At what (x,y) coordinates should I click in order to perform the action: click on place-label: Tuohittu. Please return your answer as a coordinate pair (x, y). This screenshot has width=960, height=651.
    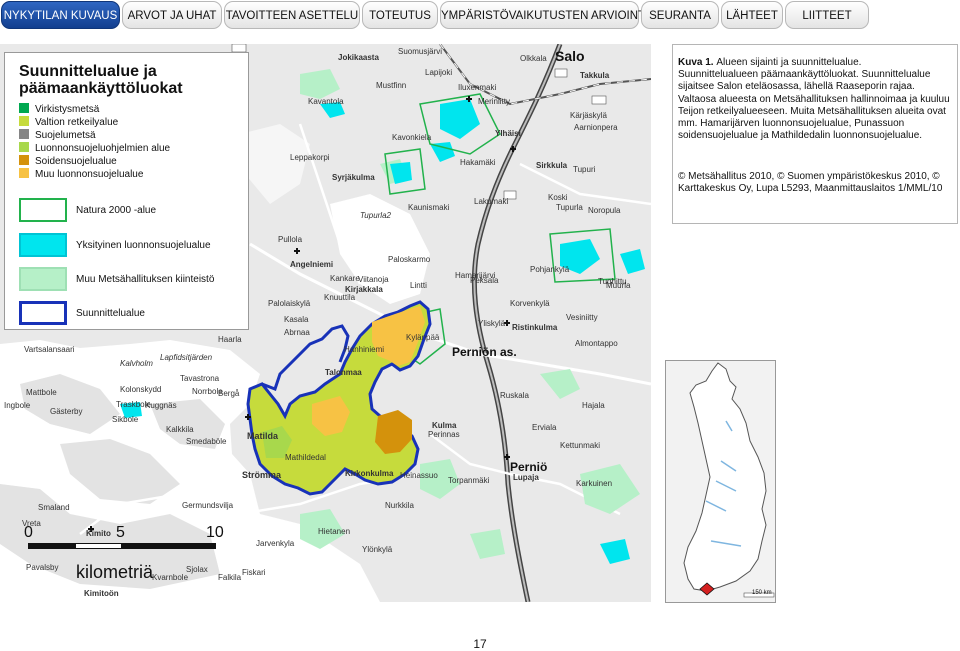
    Looking at the image, I should click on (612, 281).